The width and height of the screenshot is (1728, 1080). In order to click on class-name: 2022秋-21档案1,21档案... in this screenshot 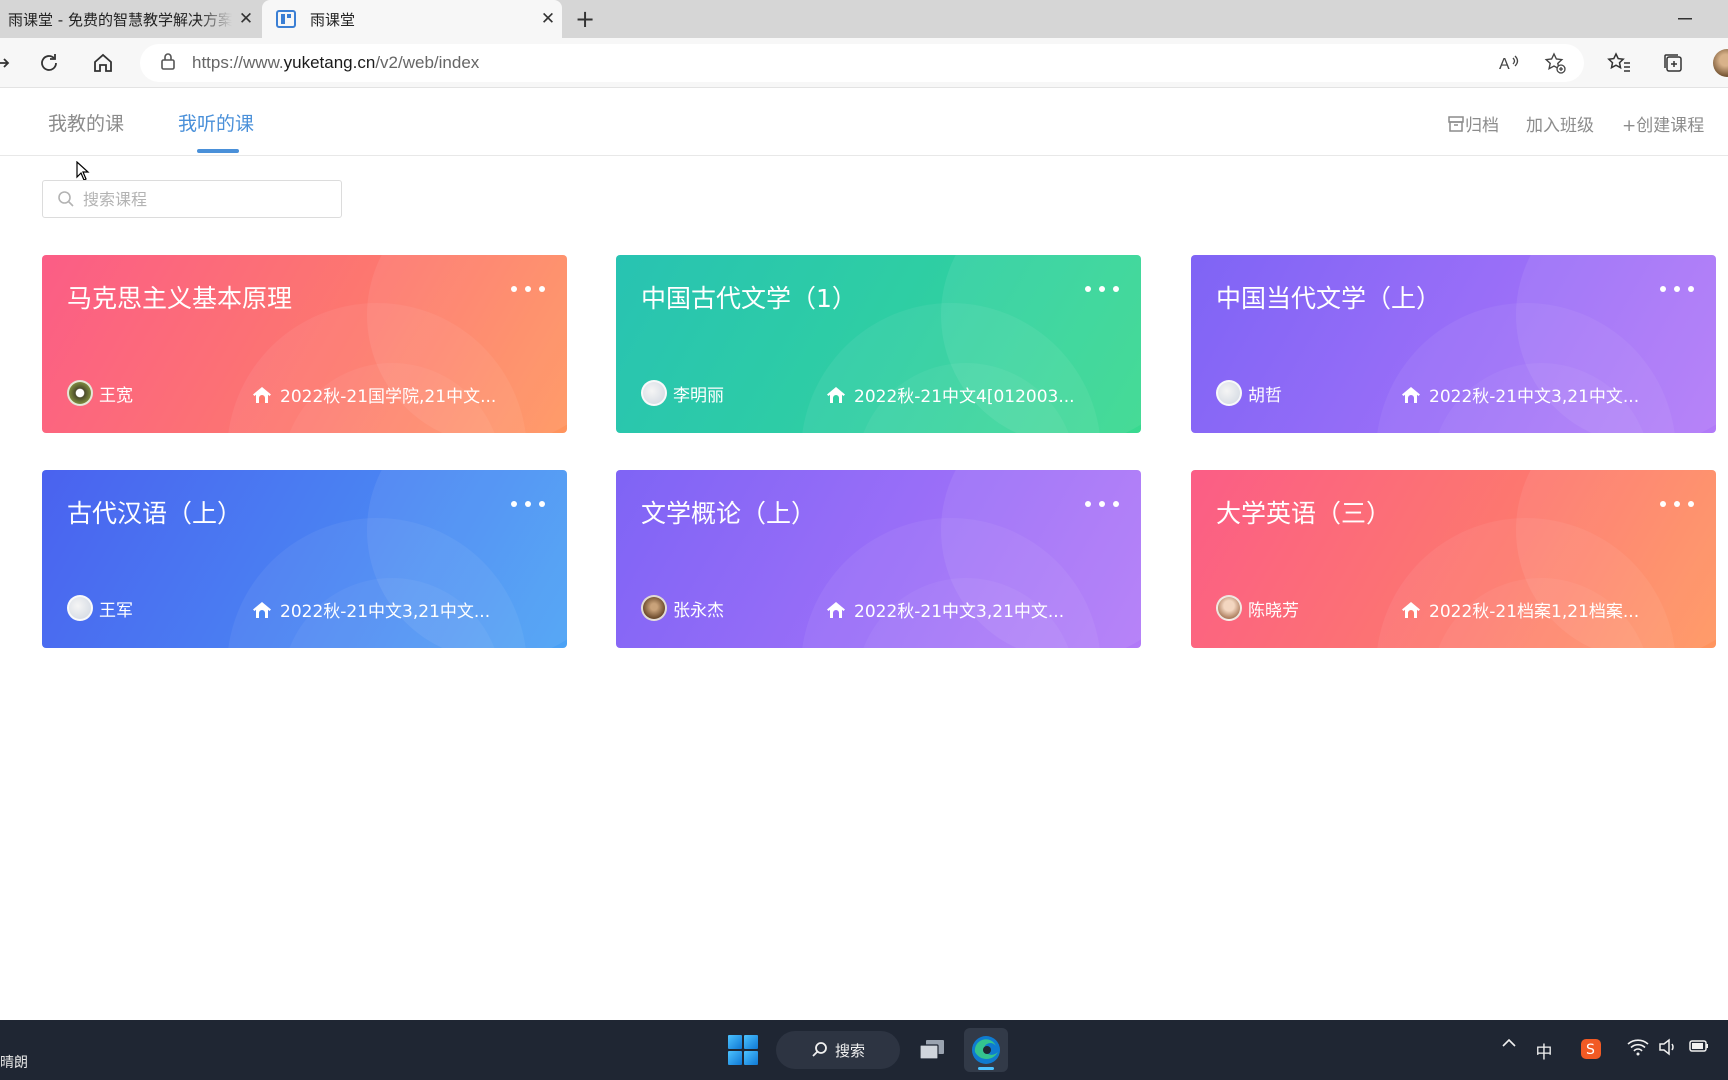, I will do `click(1534, 612)`.